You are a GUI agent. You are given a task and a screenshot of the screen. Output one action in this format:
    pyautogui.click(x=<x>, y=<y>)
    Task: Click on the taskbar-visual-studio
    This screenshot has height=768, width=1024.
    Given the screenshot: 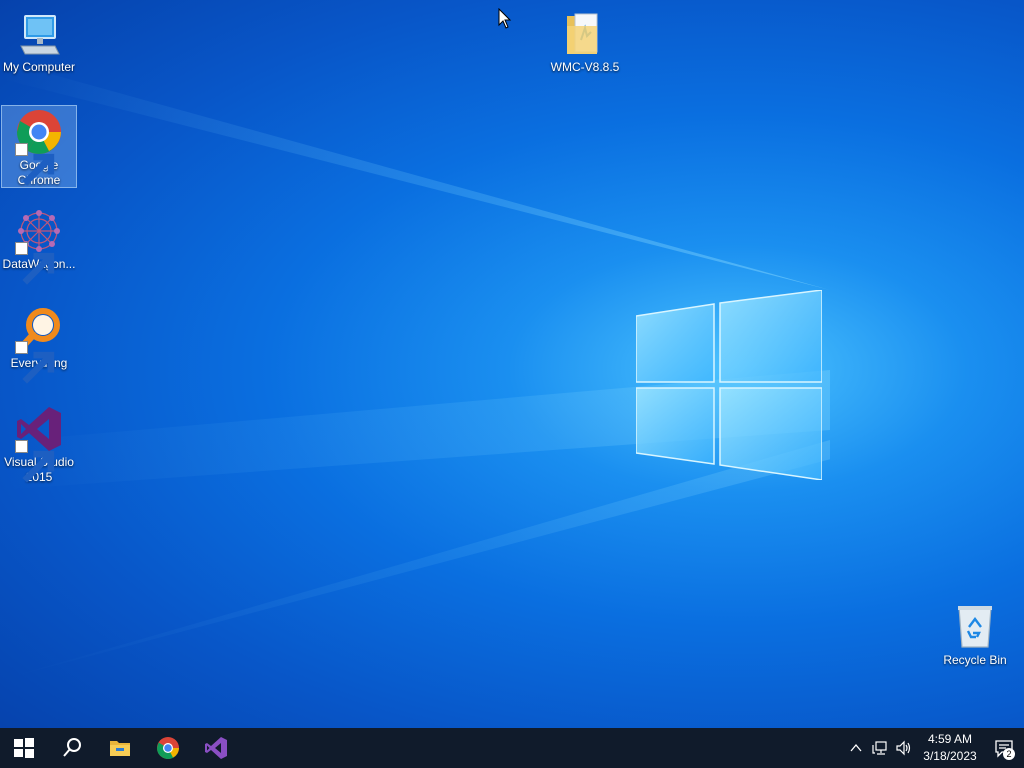 What is the action you would take?
    pyautogui.click(x=216, y=748)
    